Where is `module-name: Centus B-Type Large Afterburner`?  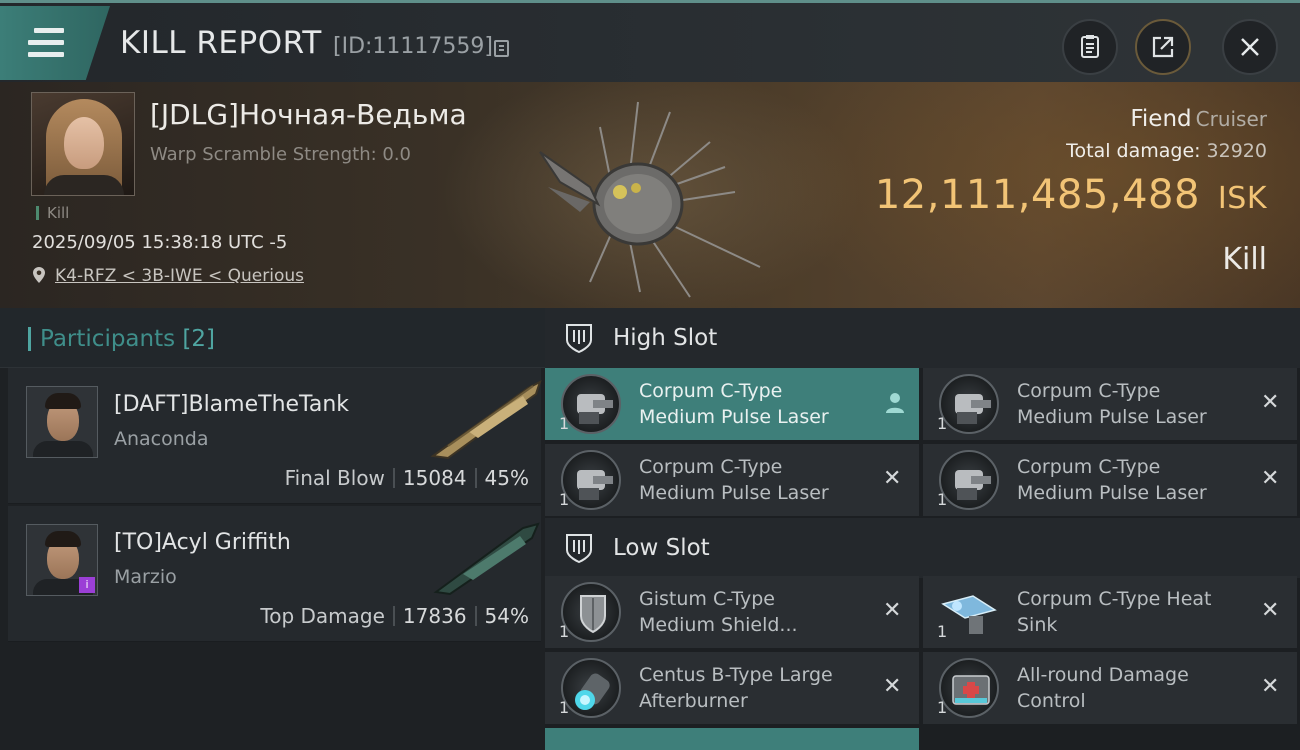 module-name: Centus B-Type Large Afterburner is located at coordinates (736, 688).